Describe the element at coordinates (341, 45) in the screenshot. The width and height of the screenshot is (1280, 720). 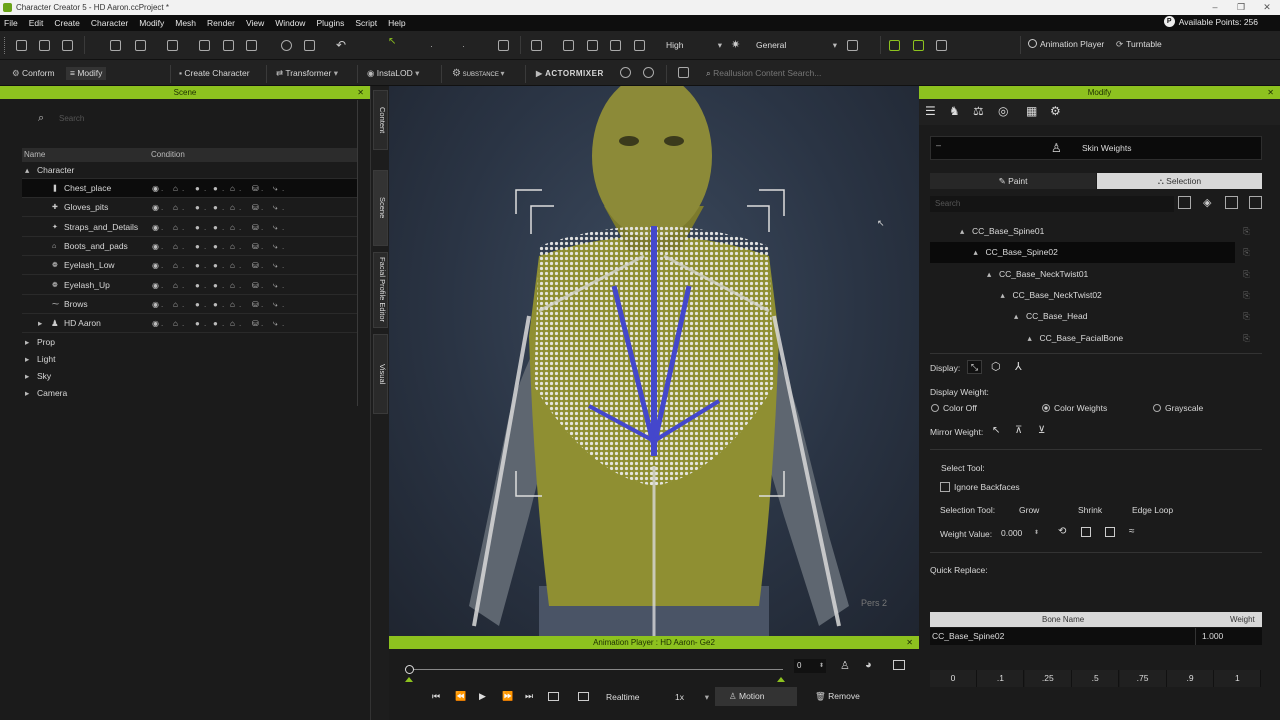
I see `undo-icon: ↶` at that location.